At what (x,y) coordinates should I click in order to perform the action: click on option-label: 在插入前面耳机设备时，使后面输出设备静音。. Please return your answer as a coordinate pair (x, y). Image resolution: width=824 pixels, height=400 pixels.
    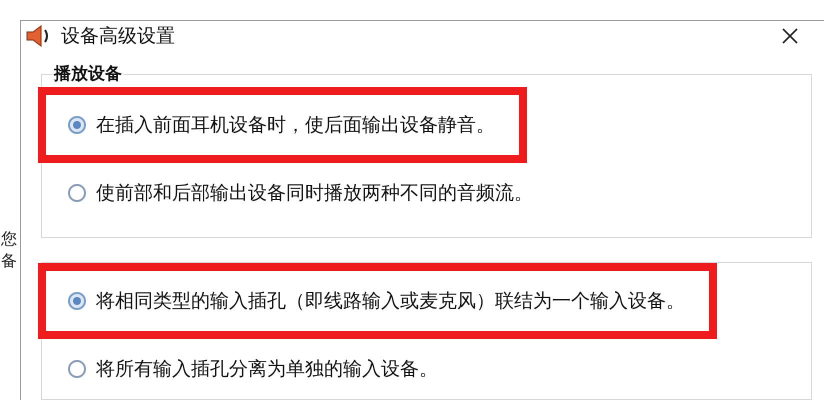
    Looking at the image, I should click on (295, 125).